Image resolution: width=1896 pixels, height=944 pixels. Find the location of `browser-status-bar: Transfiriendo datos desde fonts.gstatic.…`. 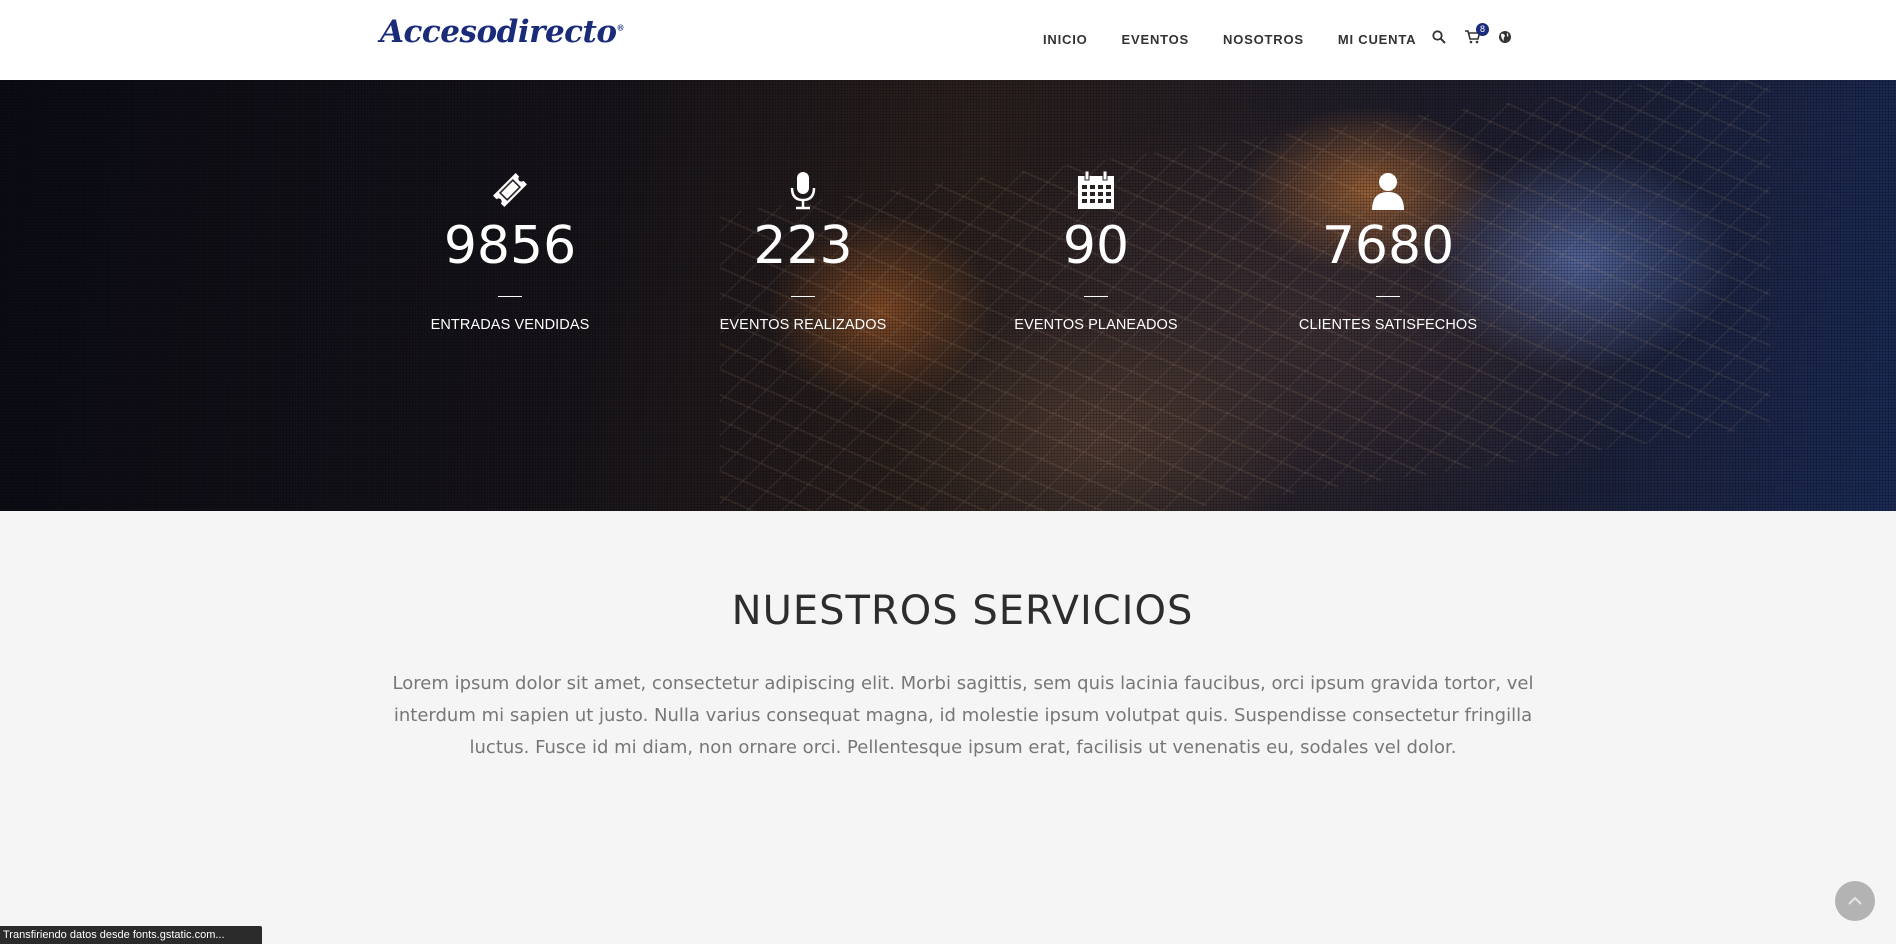

browser-status-bar: Transfiriendo datos desde fonts.gstatic.… is located at coordinates (131, 935).